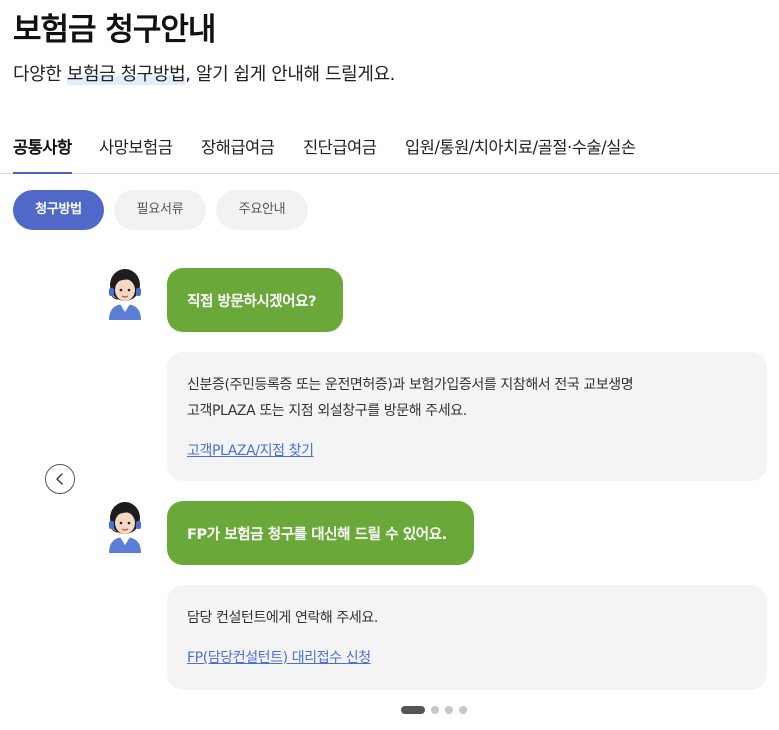 The height and width of the screenshot is (730, 779). I want to click on chip-claim-method: 청구방법, so click(58, 210).